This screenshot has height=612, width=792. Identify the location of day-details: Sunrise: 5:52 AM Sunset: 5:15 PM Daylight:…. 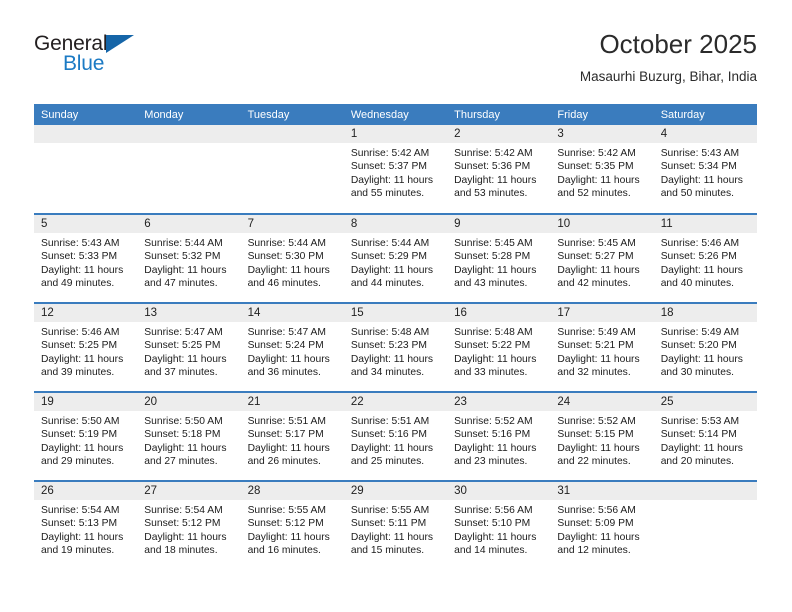
(601, 440).